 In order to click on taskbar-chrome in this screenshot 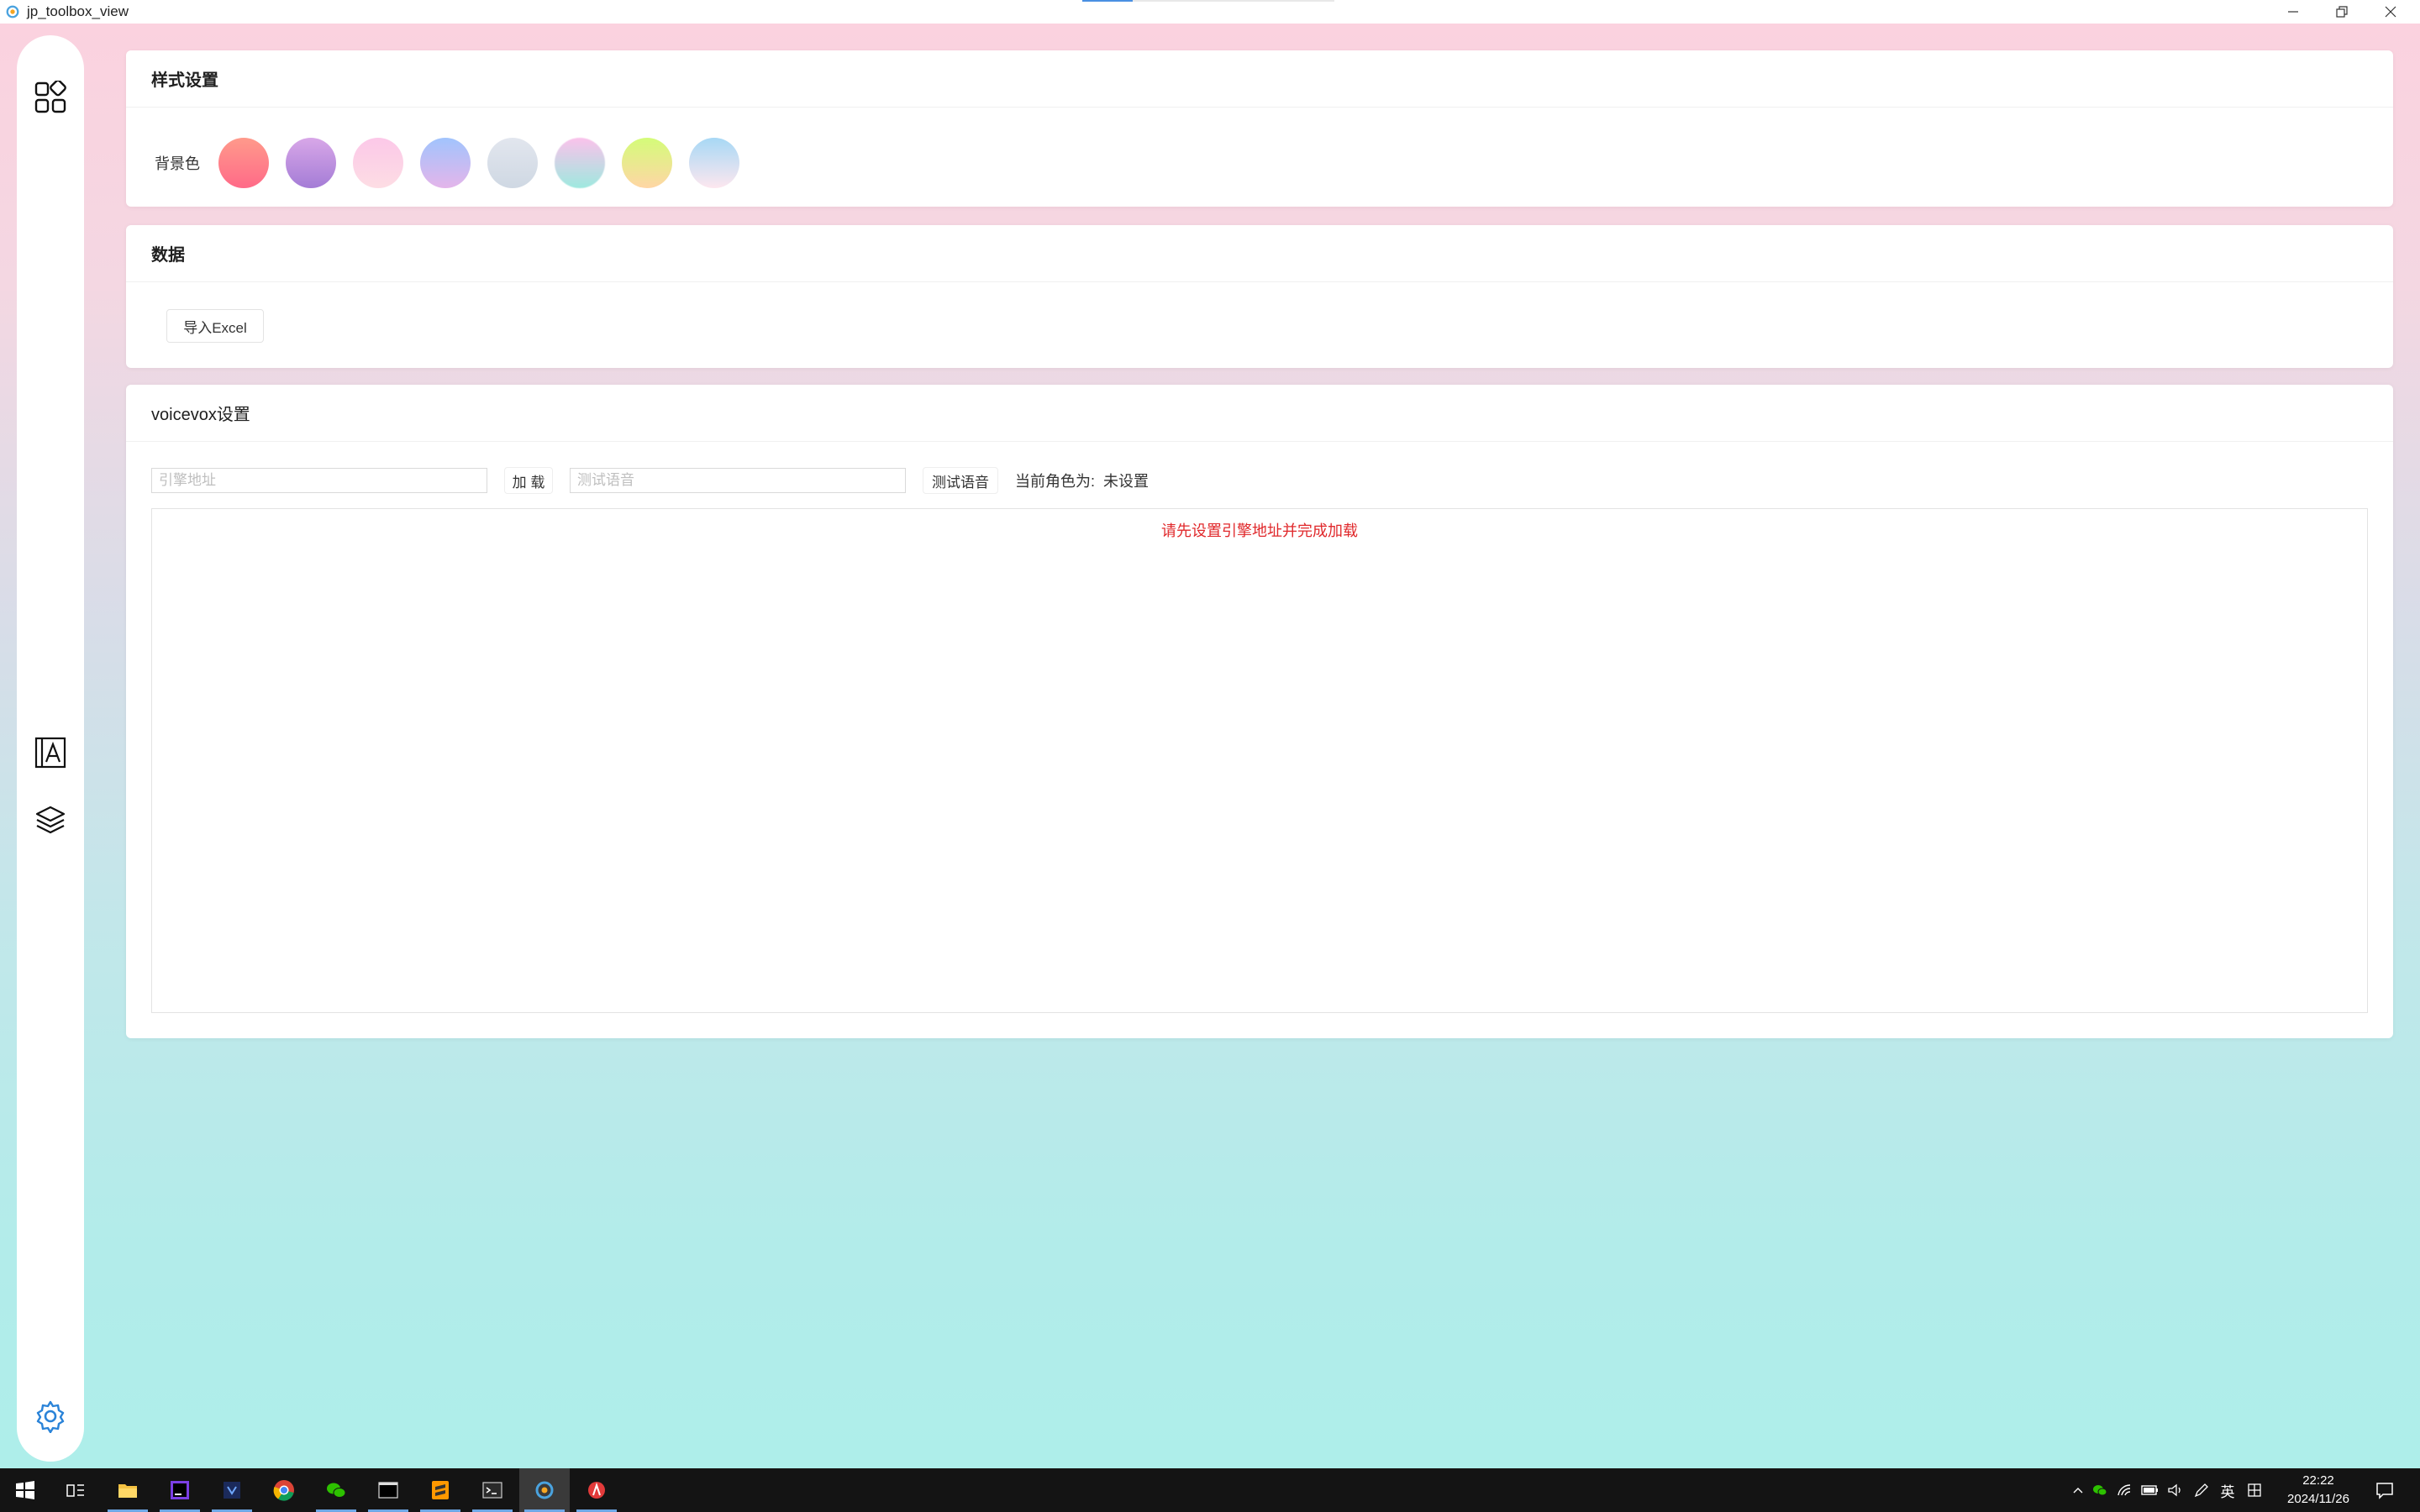, I will do `click(284, 1490)`.